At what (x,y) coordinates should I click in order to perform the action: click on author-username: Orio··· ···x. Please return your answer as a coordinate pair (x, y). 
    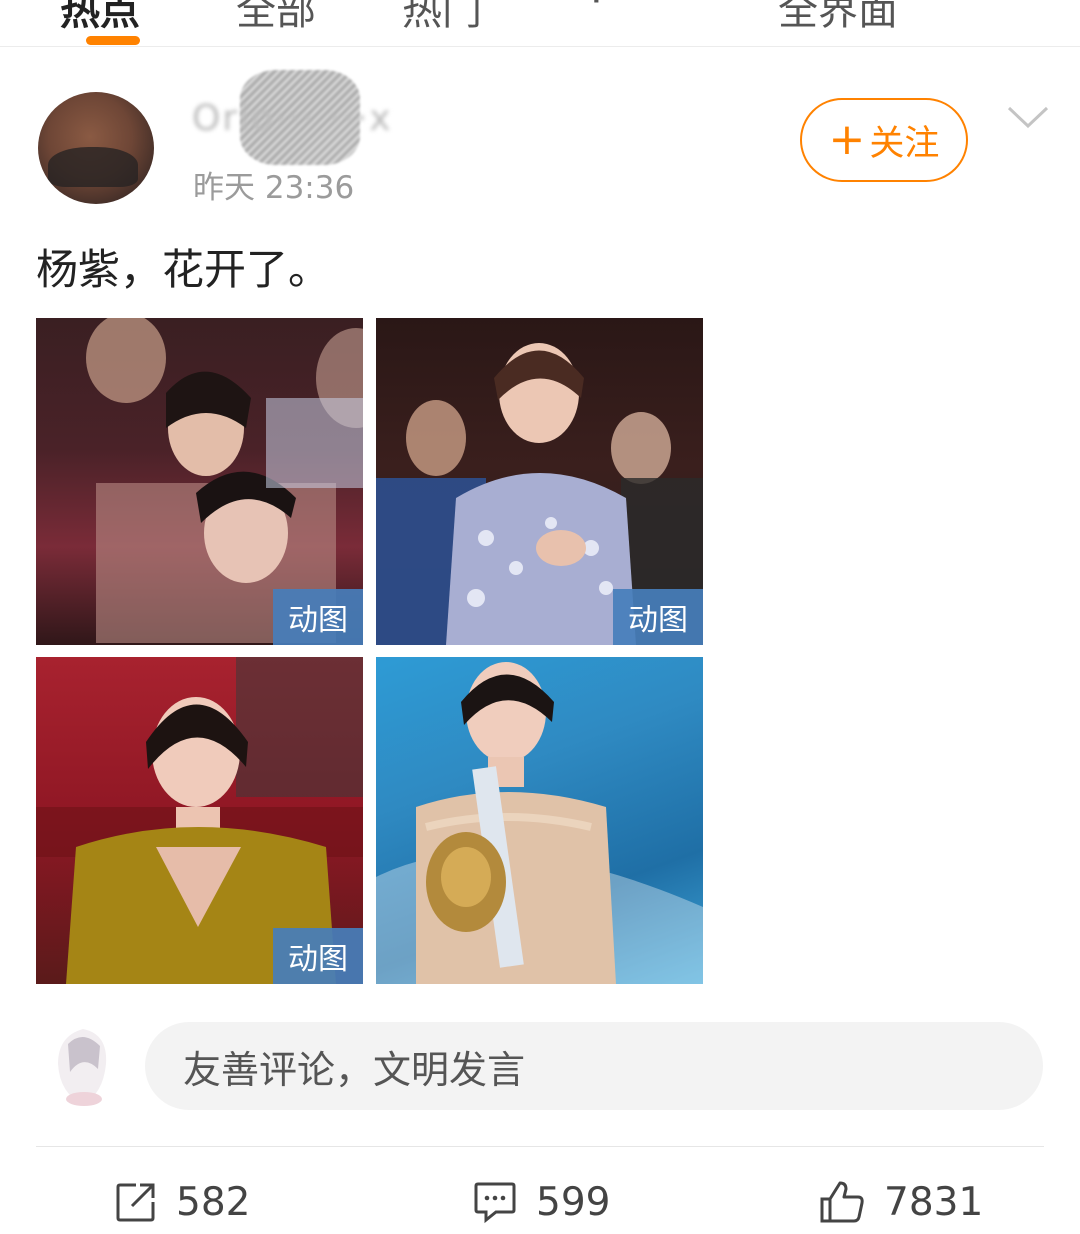
    Looking at the image, I should click on (292, 118).